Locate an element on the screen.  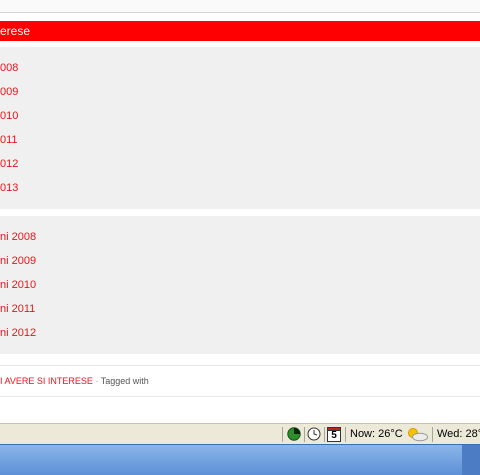
weather-wed: Wed: 28° is located at coordinates (458, 434).